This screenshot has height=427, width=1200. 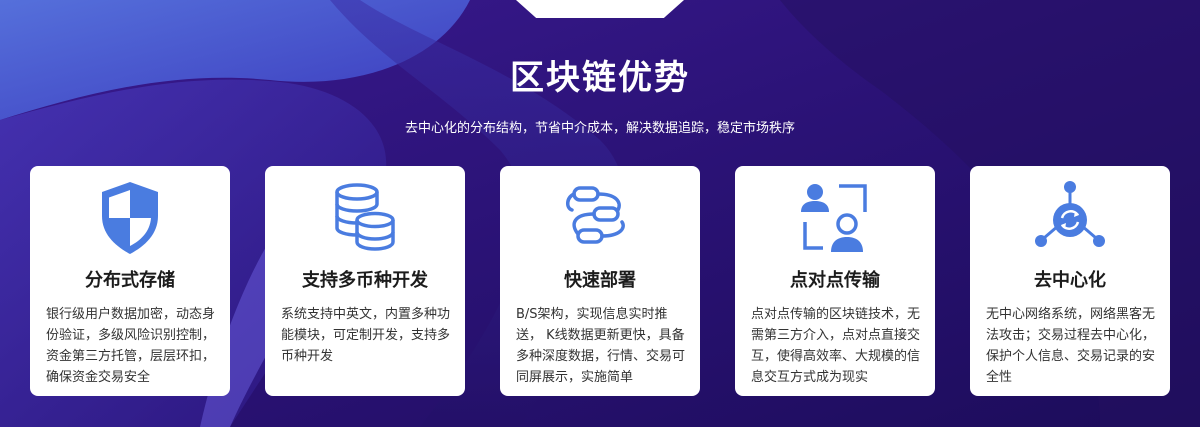 I want to click on top-notch, so click(x=600, y=9).